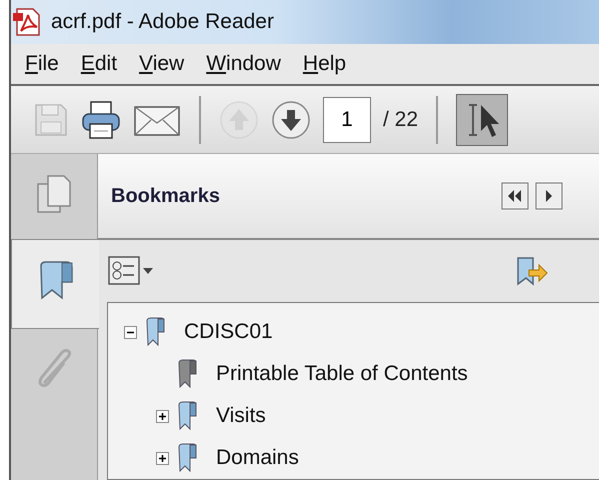 This screenshot has width=599, height=480. I want to click on pages-icon, so click(54, 194).